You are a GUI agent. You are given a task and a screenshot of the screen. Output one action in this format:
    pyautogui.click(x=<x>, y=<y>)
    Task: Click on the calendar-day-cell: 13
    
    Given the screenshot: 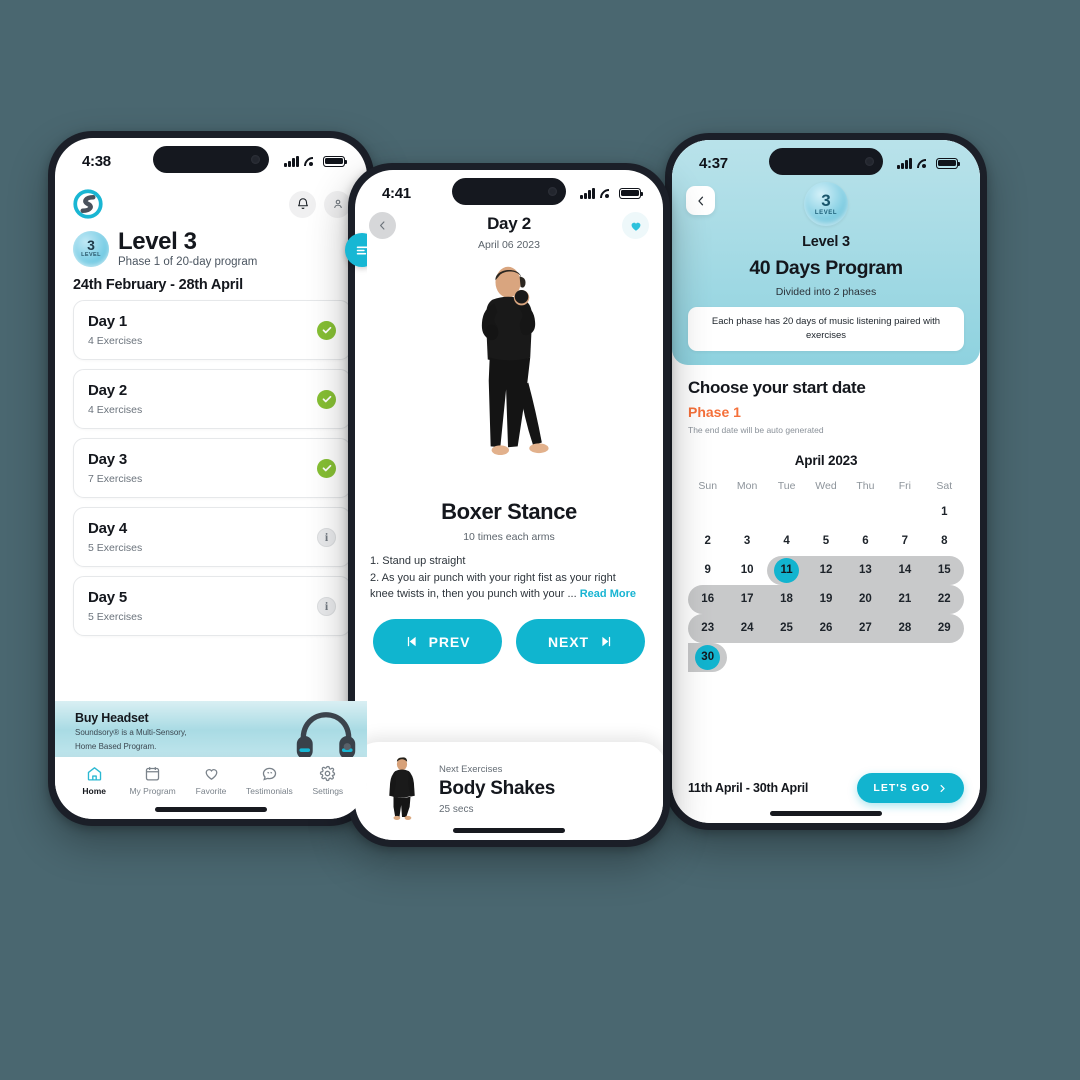 What is the action you would take?
    pyautogui.click(x=865, y=570)
    